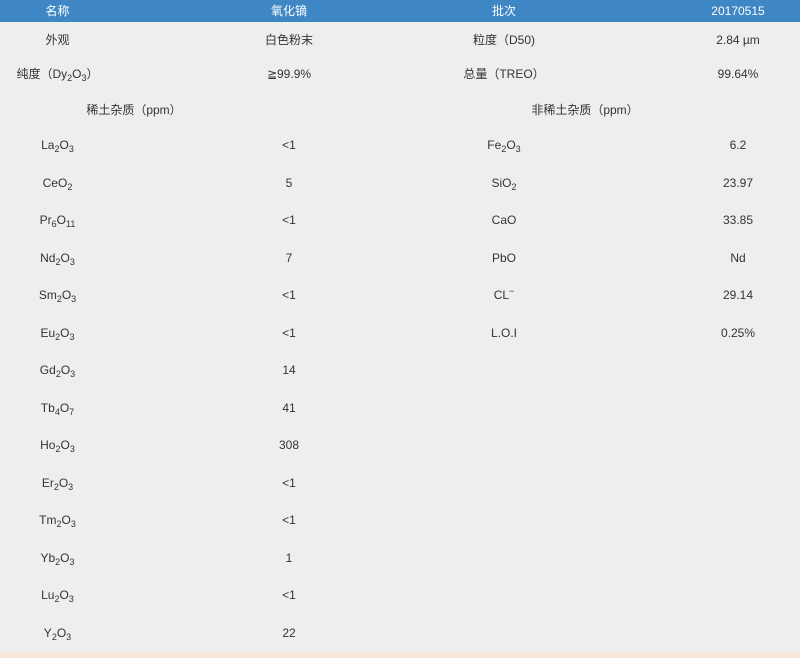 Image resolution: width=800 pixels, height=658 pixels. What do you see at coordinates (400, 110) in the screenshot?
I see `section-title-row: 稀土杂质（ppm） 非稀土杂质（ppm）` at bounding box center [400, 110].